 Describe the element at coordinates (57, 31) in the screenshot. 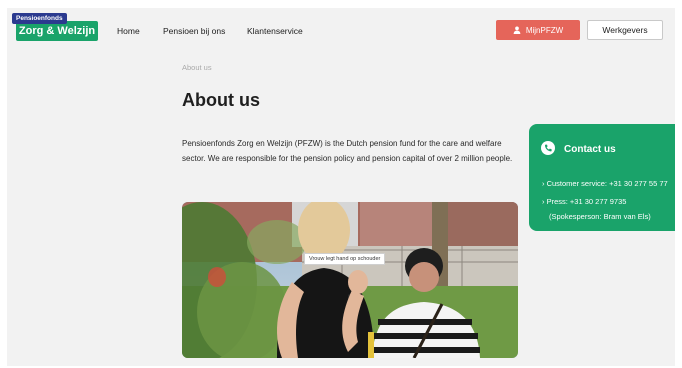

I see `logo-main-label: Zorg & Welzijn` at that location.